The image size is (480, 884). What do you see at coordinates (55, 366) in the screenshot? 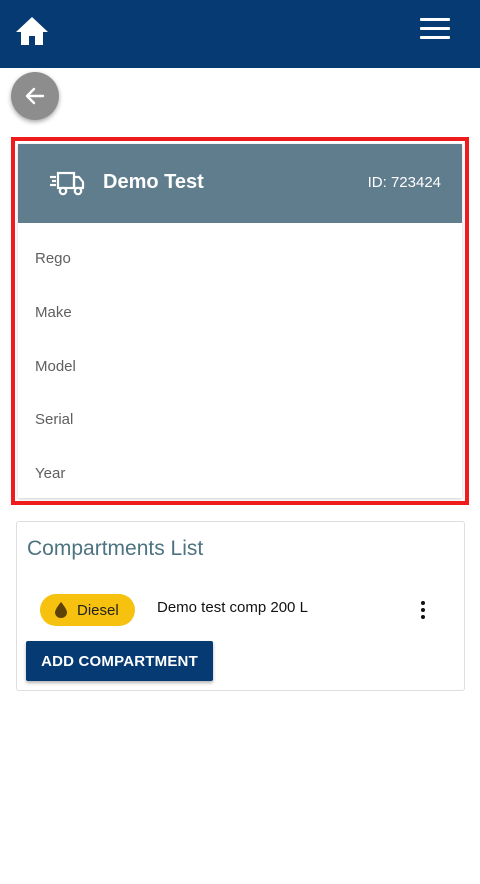
I see `field-model: Model` at bounding box center [55, 366].